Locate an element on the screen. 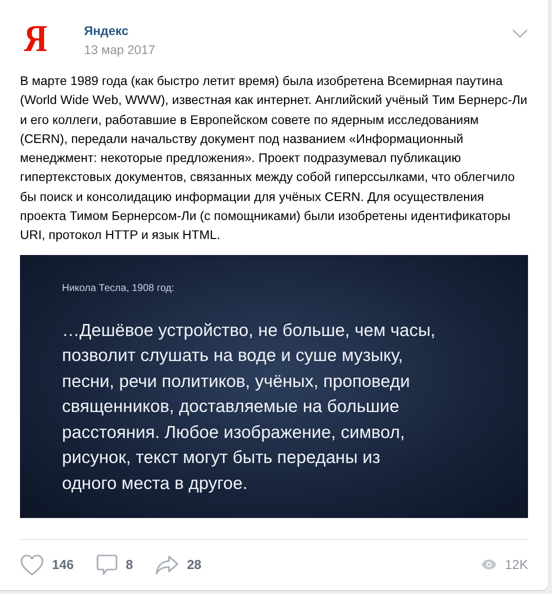 The image size is (552, 594). post-date: 13 мар 2017 is located at coordinates (120, 50).